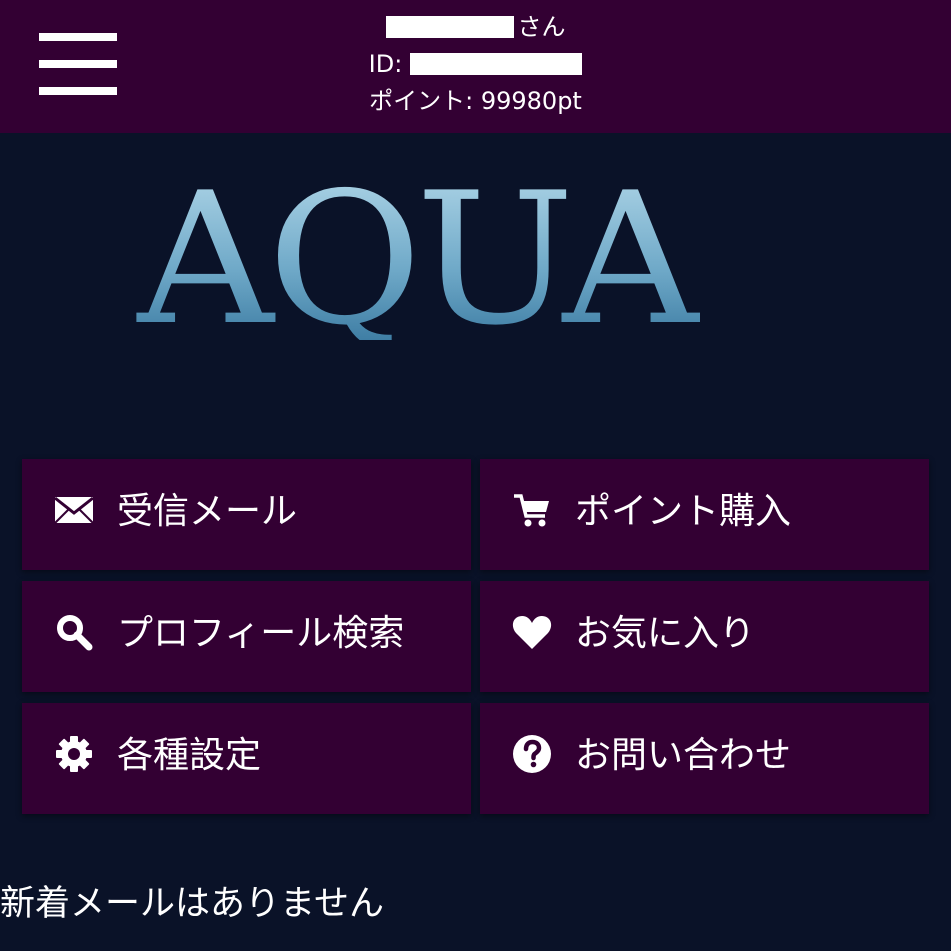 This screenshot has width=951, height=951. I want to click on cart-icon, so click(532, 510).